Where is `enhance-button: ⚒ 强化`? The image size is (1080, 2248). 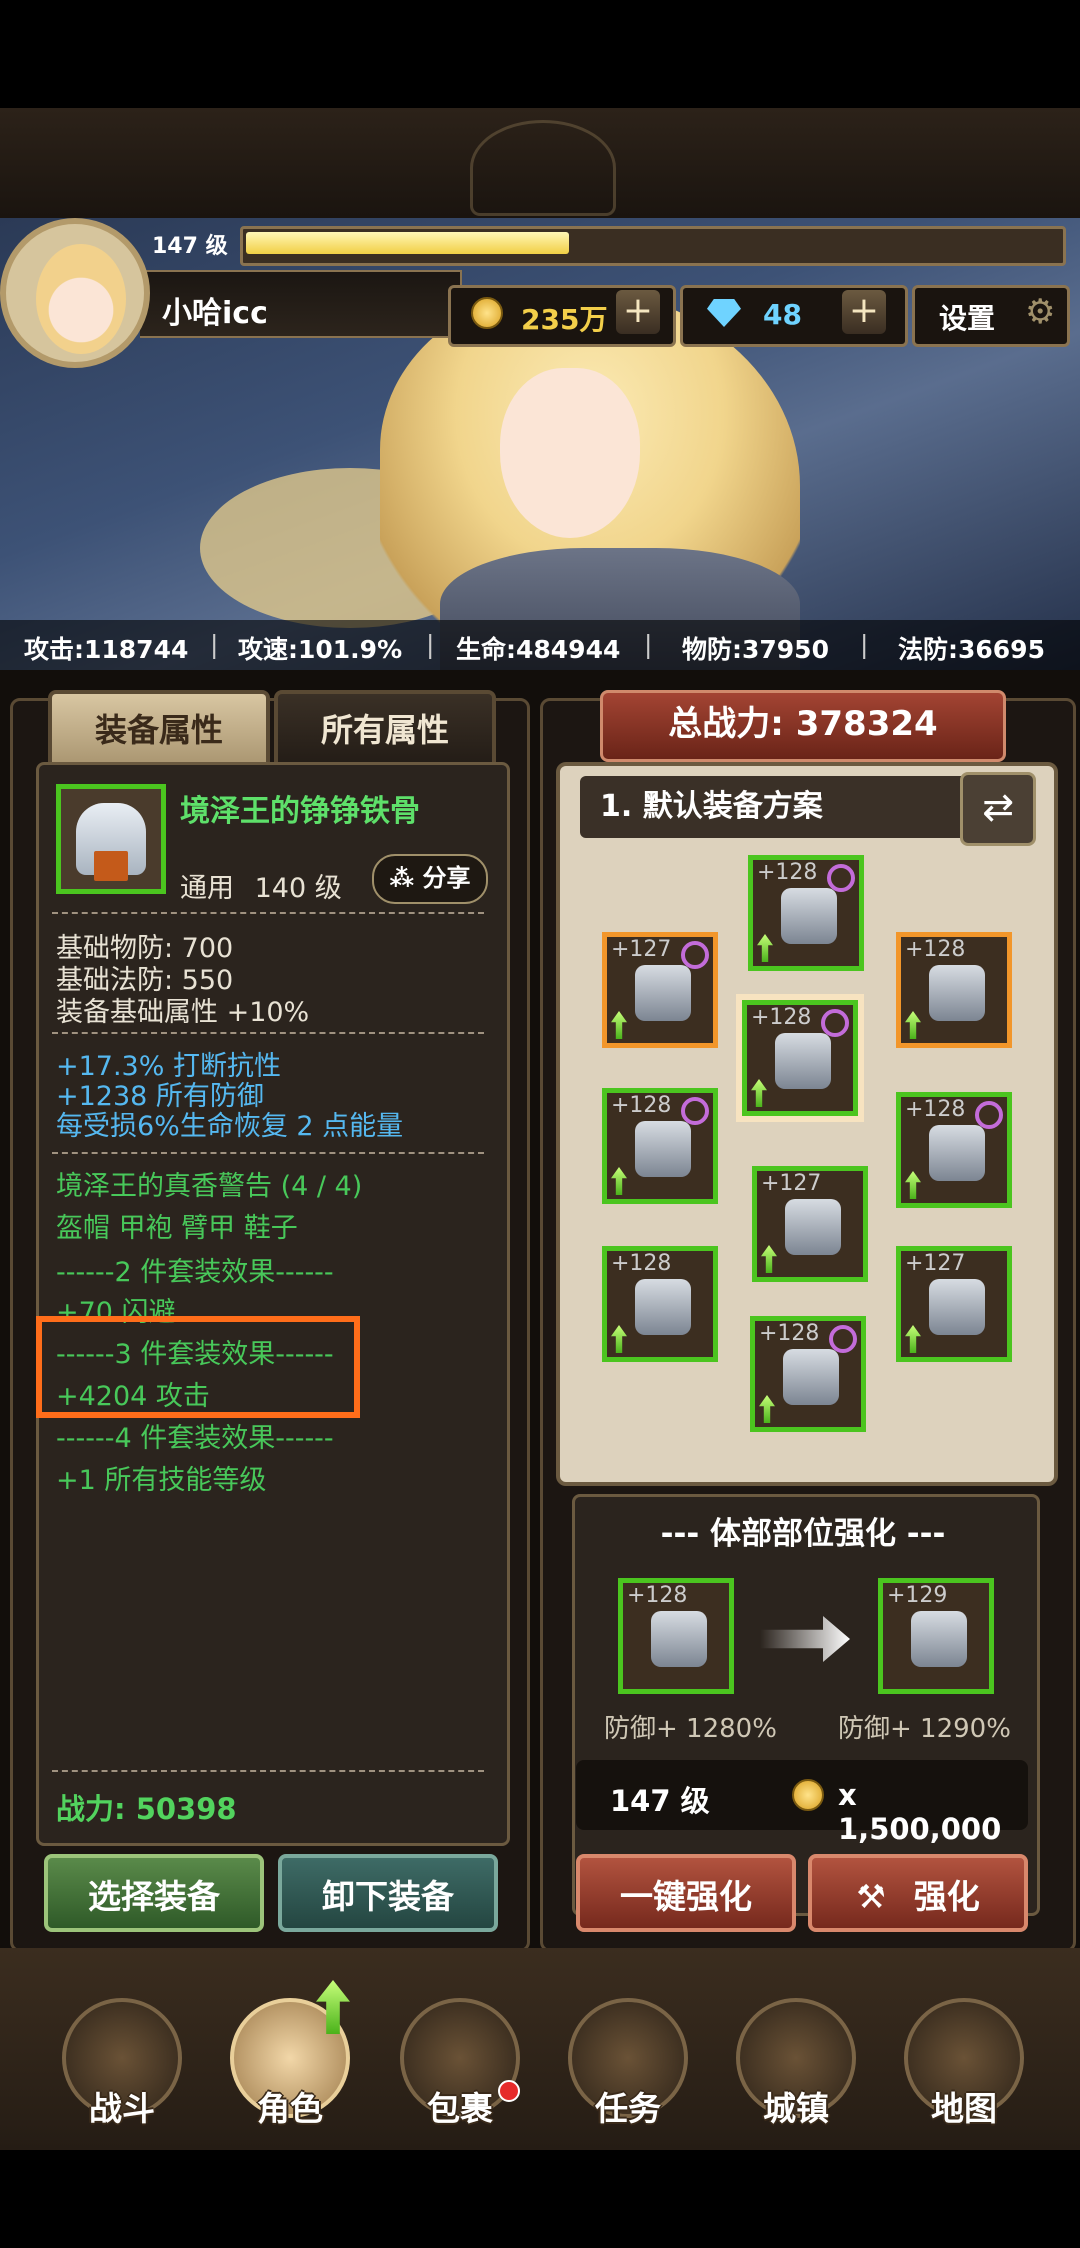
enhance-button: ⚒ 强化 is located at coordinates (918, 1893).